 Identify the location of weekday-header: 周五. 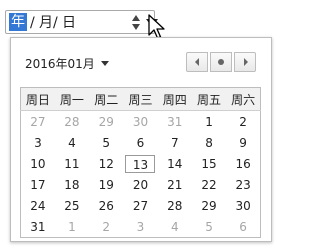
(209, 99).